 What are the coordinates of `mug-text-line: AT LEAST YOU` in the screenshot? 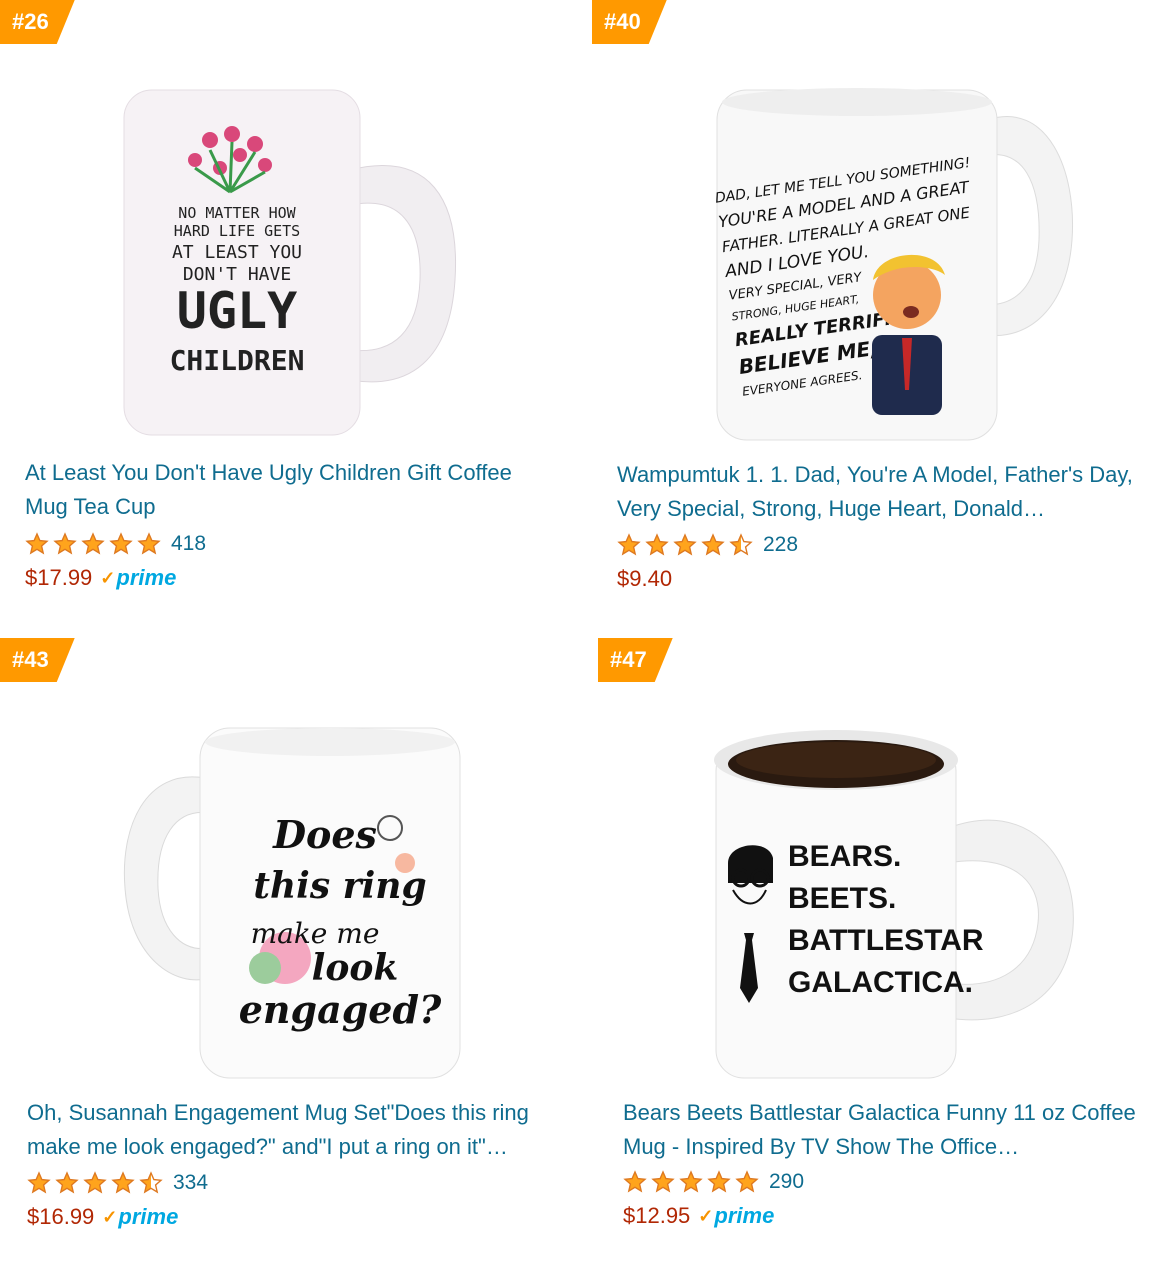 It's located at (237, 252).